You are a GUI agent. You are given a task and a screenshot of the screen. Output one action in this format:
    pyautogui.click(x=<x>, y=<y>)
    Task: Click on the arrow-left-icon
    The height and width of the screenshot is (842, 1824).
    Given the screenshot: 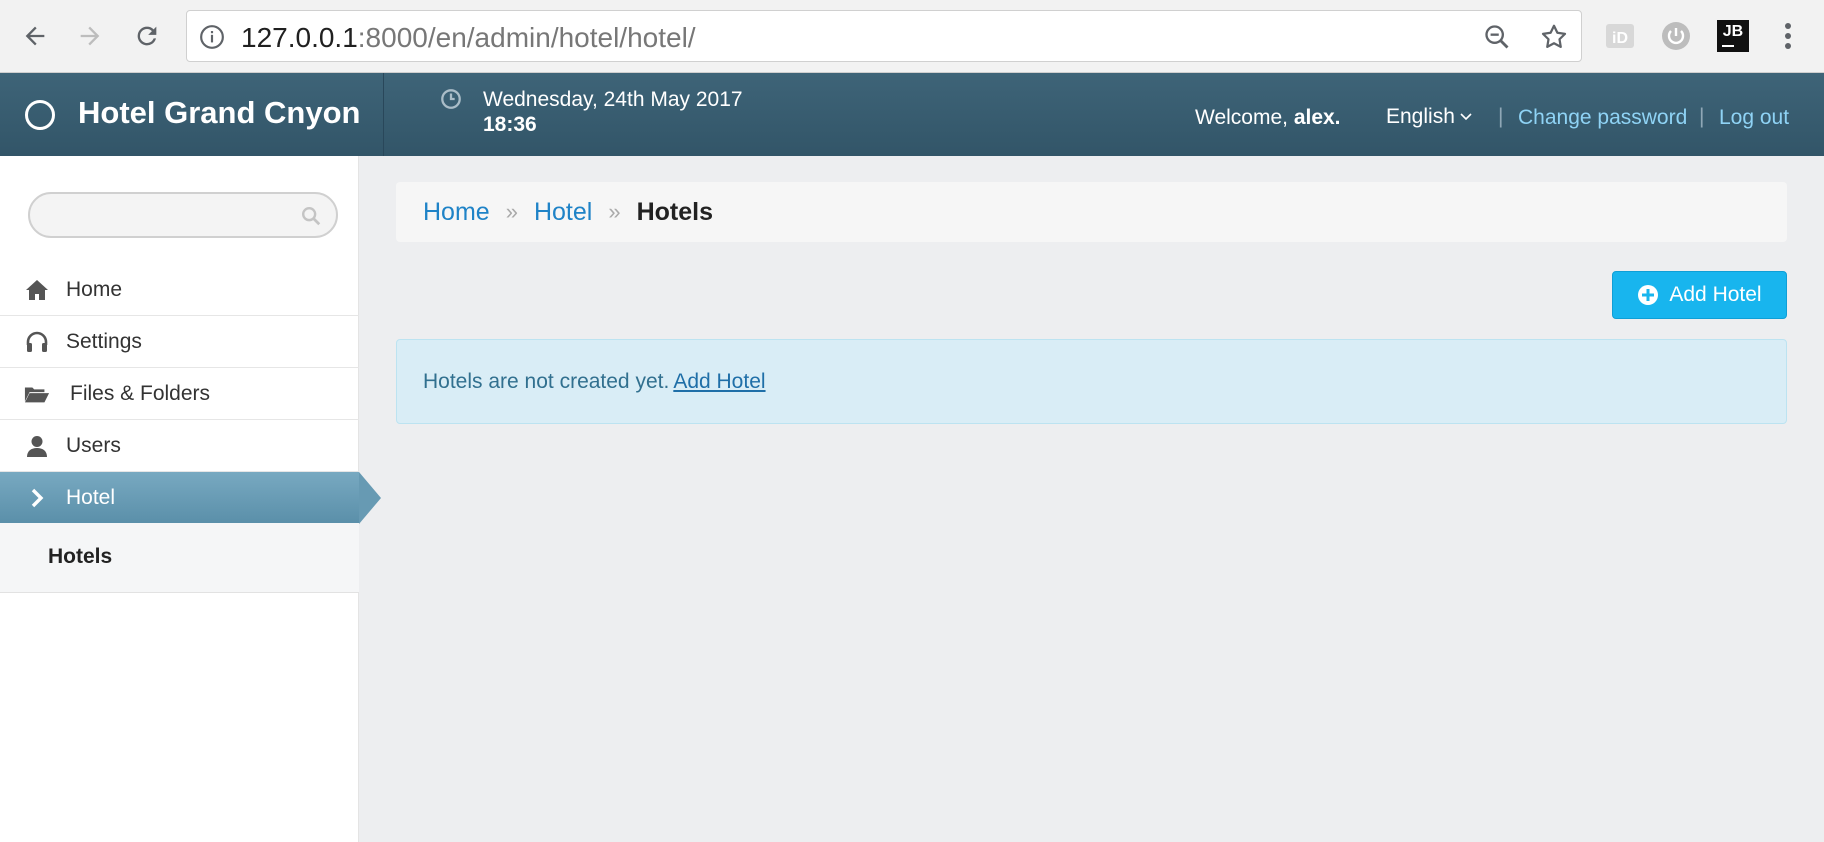 What is the action you would take?
    pyautogui.click(x=35, y=36)
    